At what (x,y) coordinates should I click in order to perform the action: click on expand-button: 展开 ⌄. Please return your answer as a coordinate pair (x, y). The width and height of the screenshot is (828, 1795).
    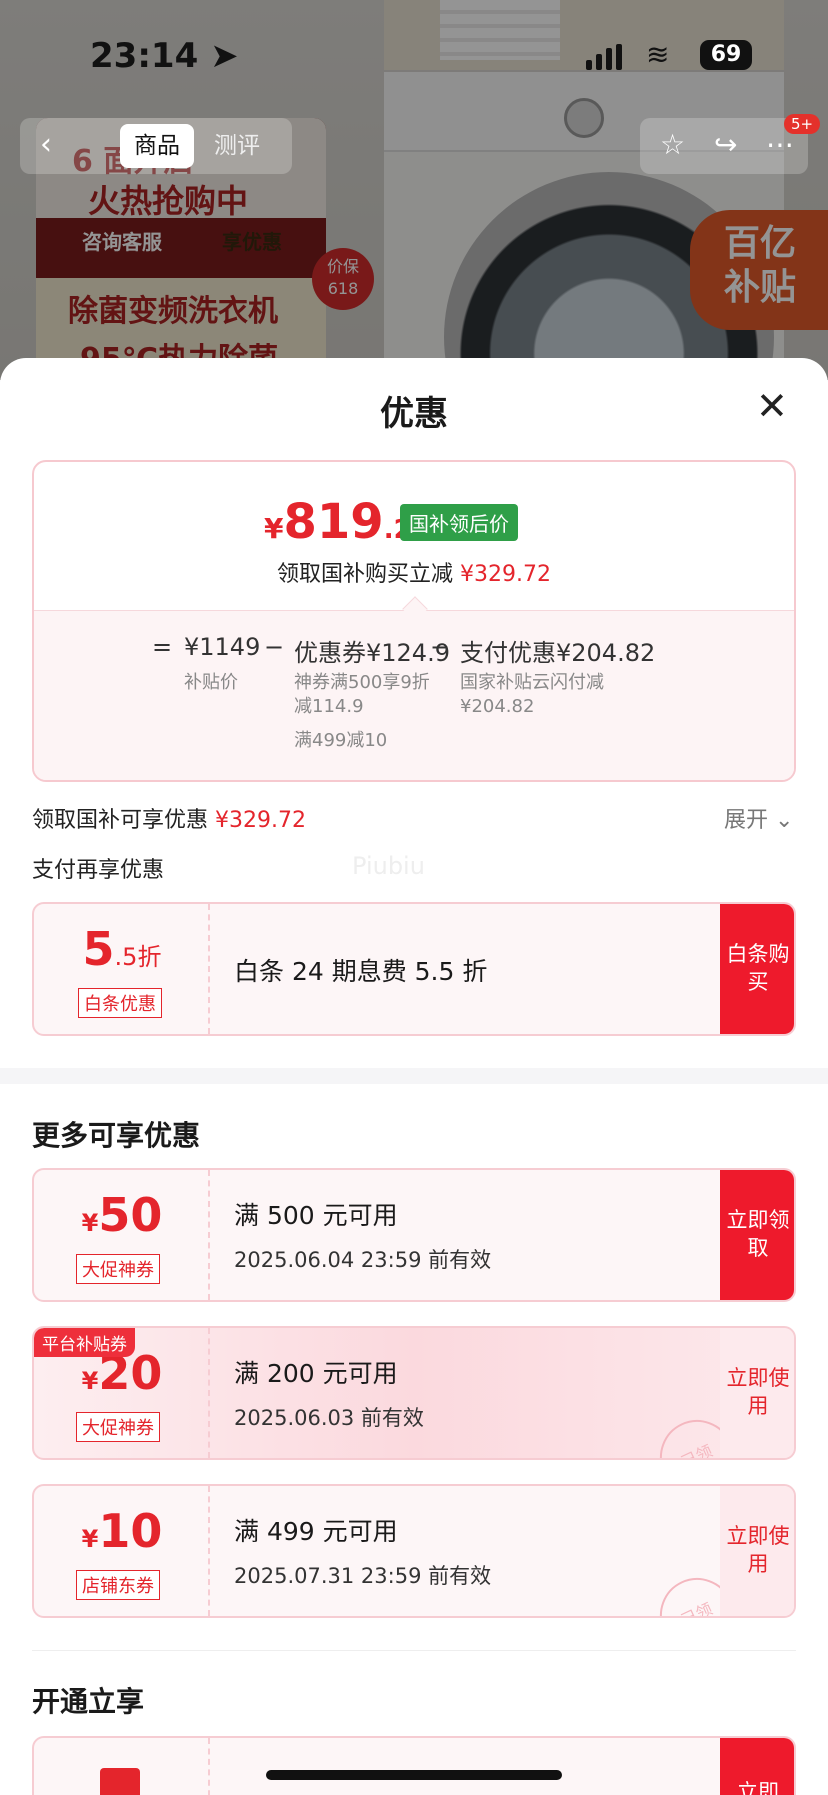
    Looking at the image, I should click on (758, 818).